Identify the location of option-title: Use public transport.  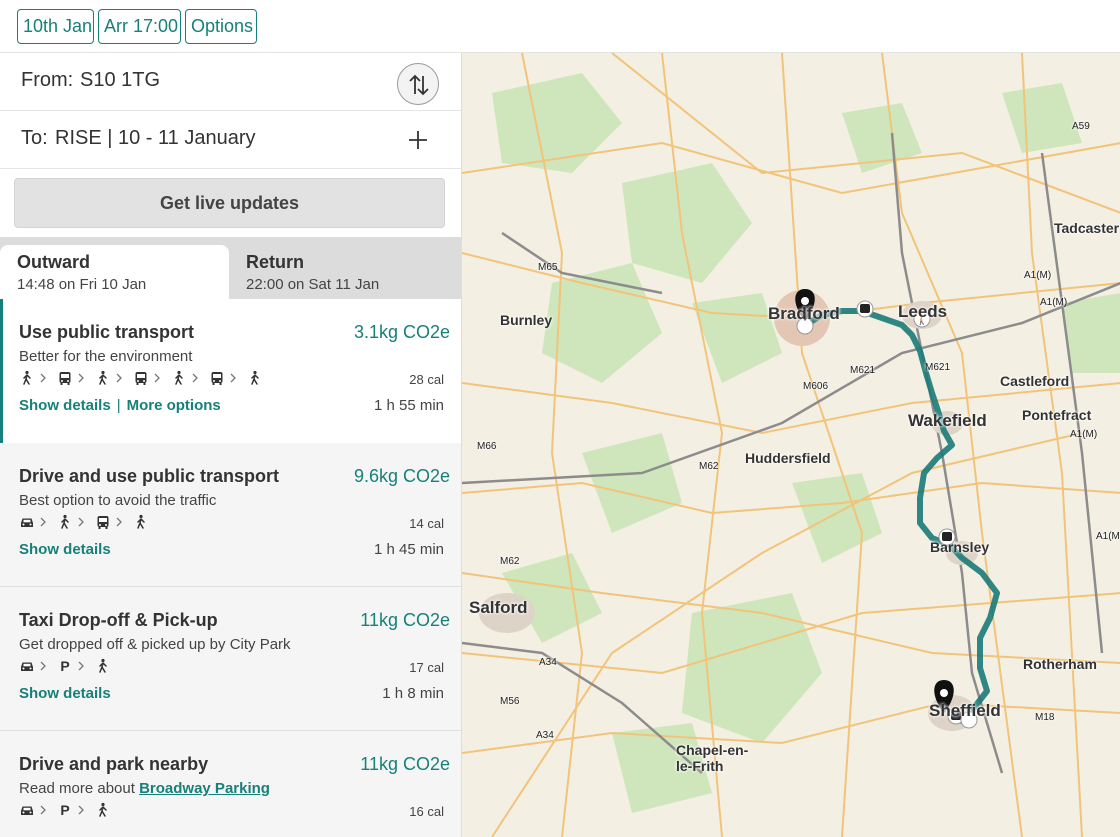
(107, 332).